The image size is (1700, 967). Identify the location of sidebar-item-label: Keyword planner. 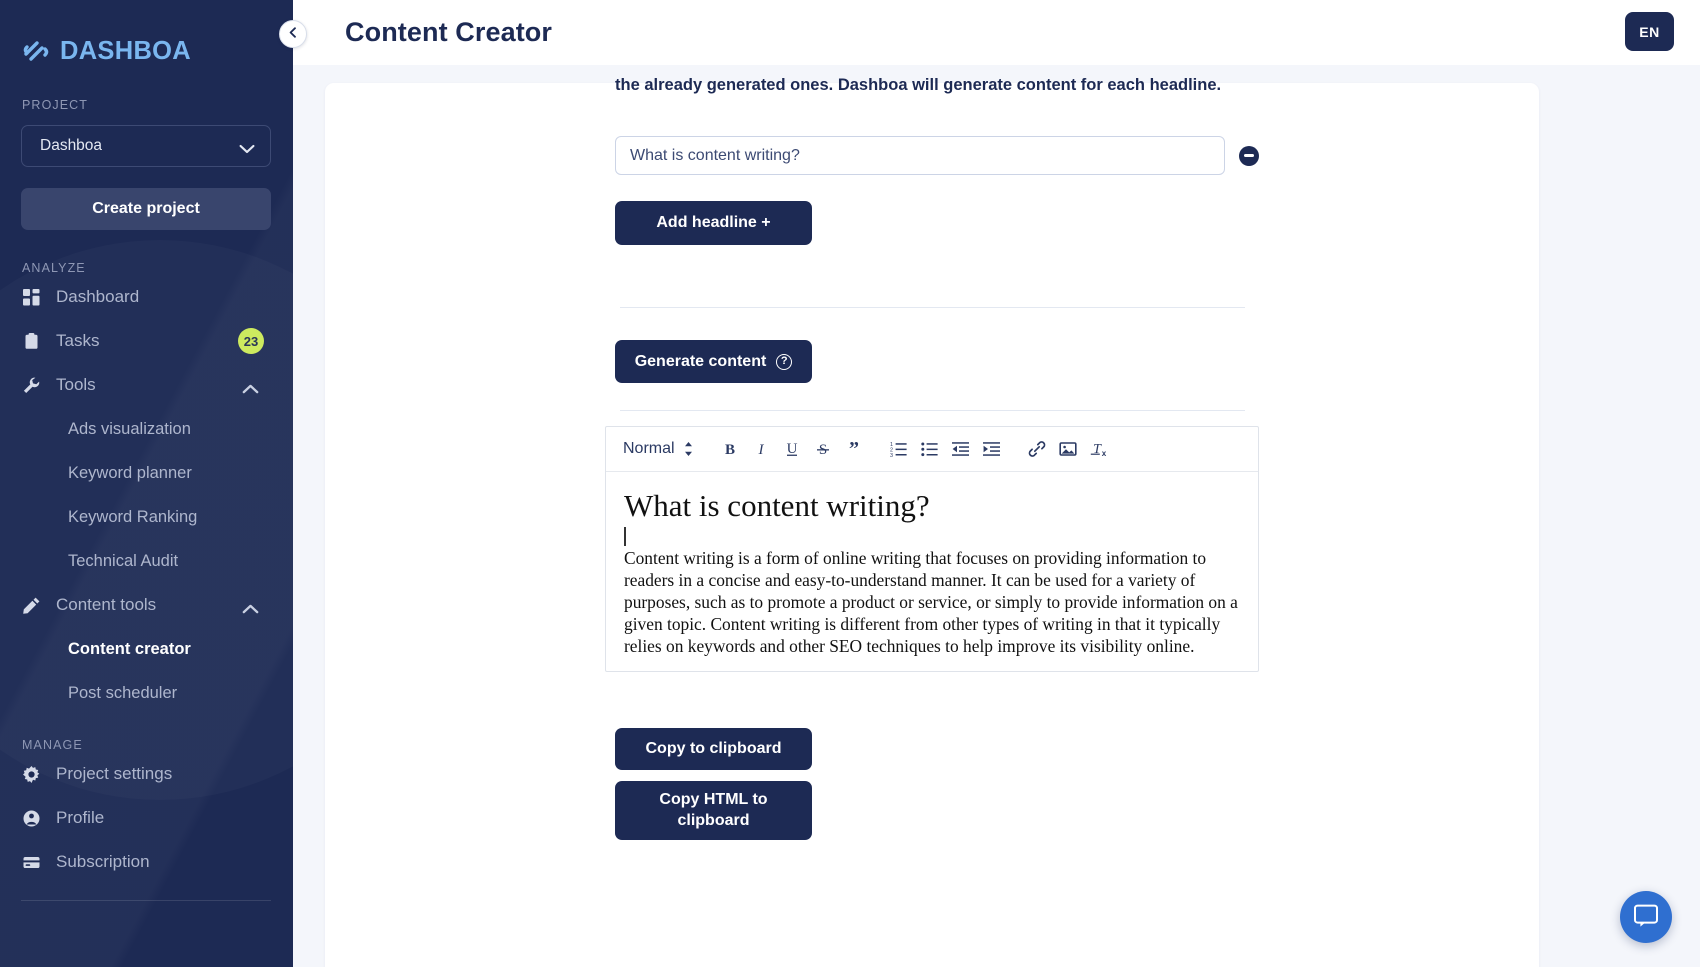
(130, 472).